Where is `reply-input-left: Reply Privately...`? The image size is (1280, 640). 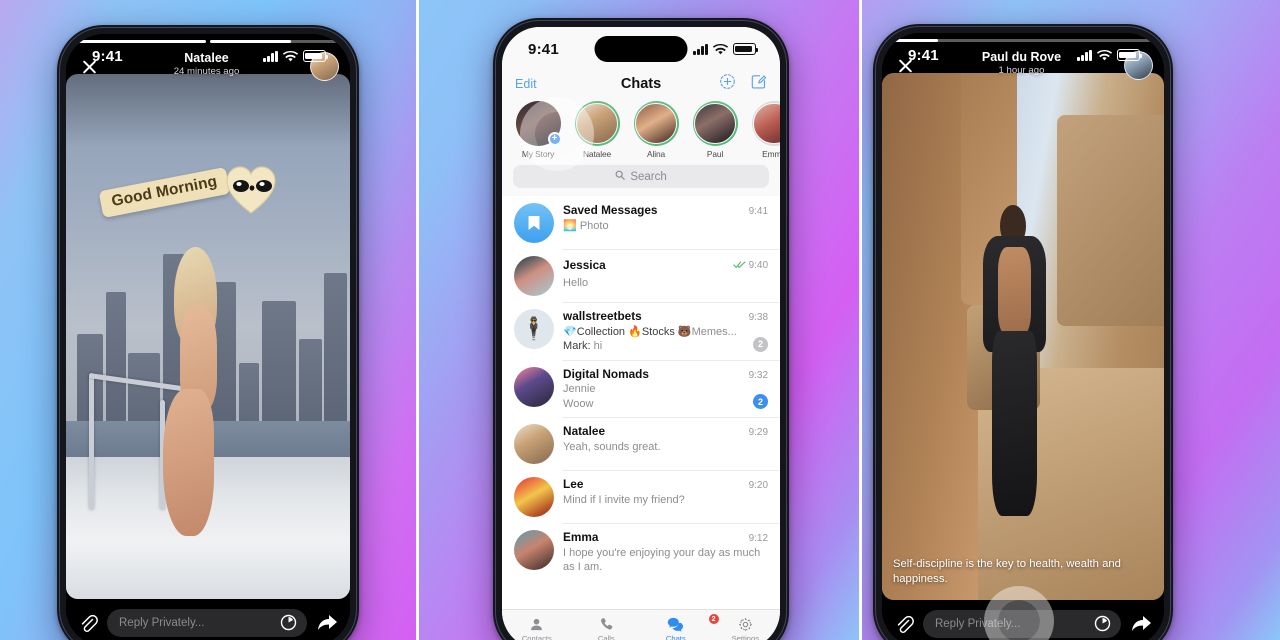
reply-input-left: Reply Privately... is located at coordinates (207, 622).